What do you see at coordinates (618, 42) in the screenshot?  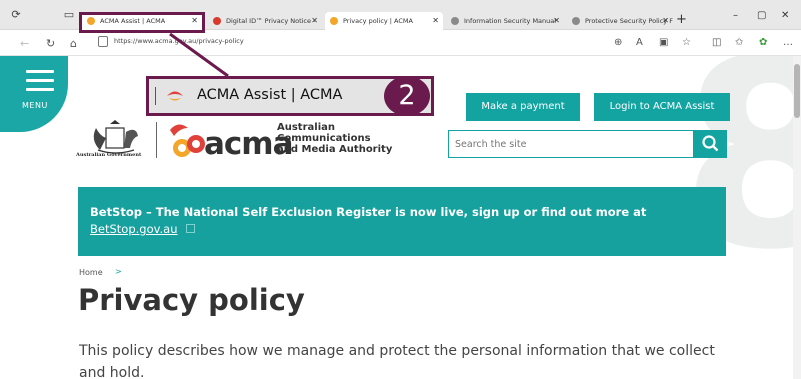 I see `zoom-icon: ⊕` at bounding box center [618, 42].